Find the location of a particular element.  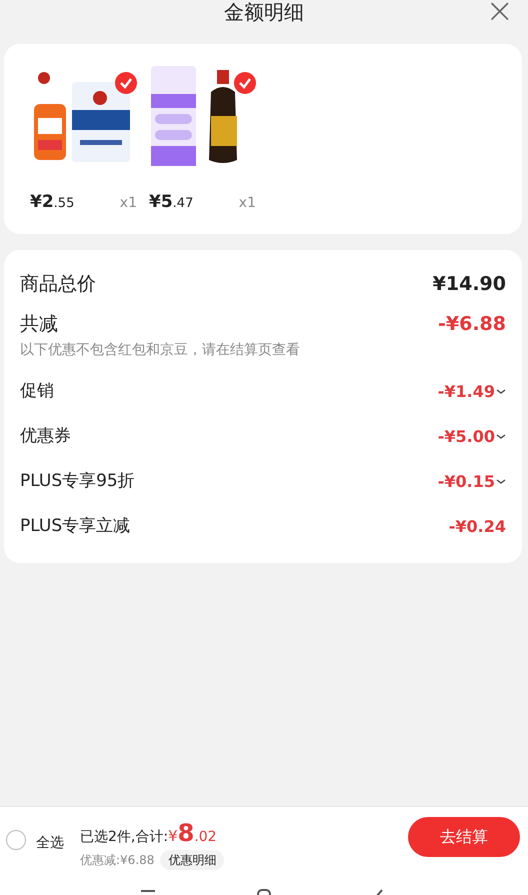

detail-button: 优惠明细 is located at coordinates (192, 860).